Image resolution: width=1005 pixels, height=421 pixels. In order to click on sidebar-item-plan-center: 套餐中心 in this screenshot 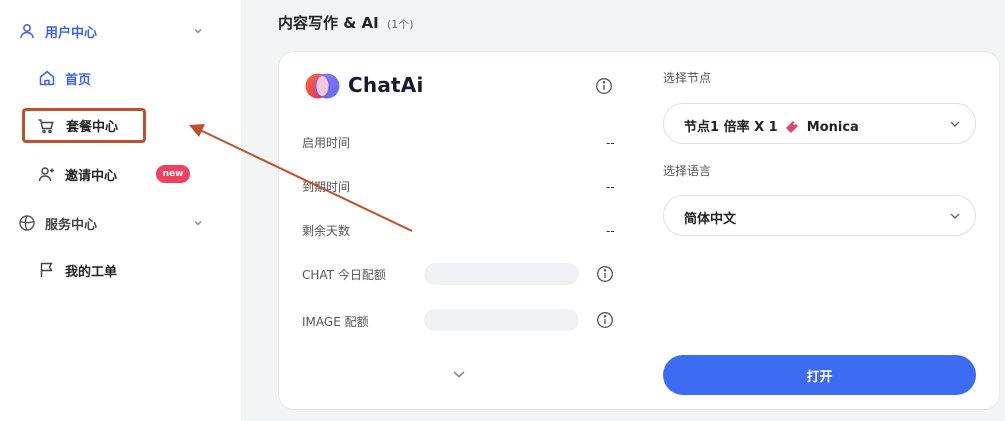, I will do `click(84, 125)`.